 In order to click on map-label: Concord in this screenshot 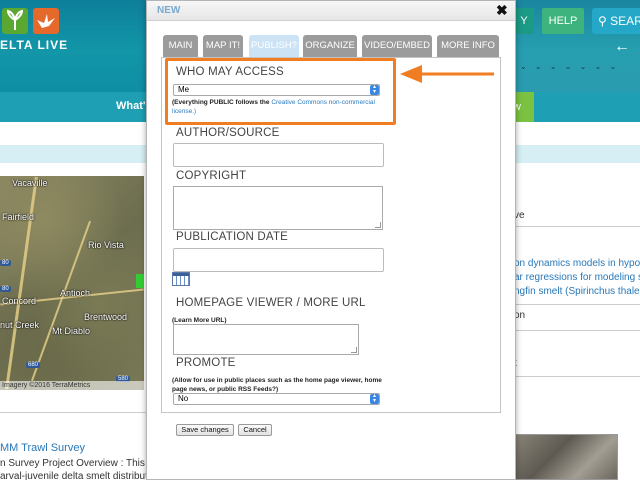, I will do `click(19, 301)`.